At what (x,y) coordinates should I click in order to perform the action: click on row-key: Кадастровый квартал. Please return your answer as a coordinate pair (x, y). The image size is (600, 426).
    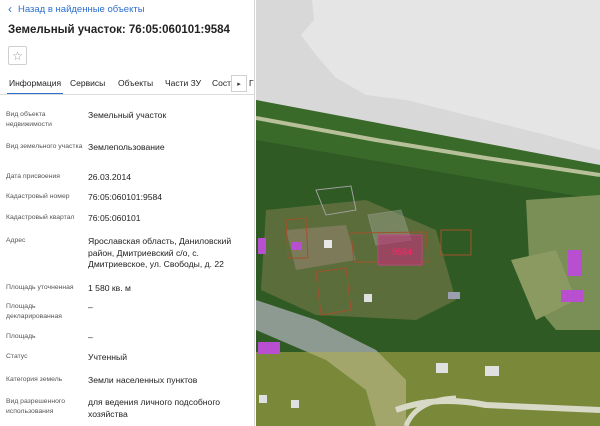
    Looking at the image, I should click on (40, 217).